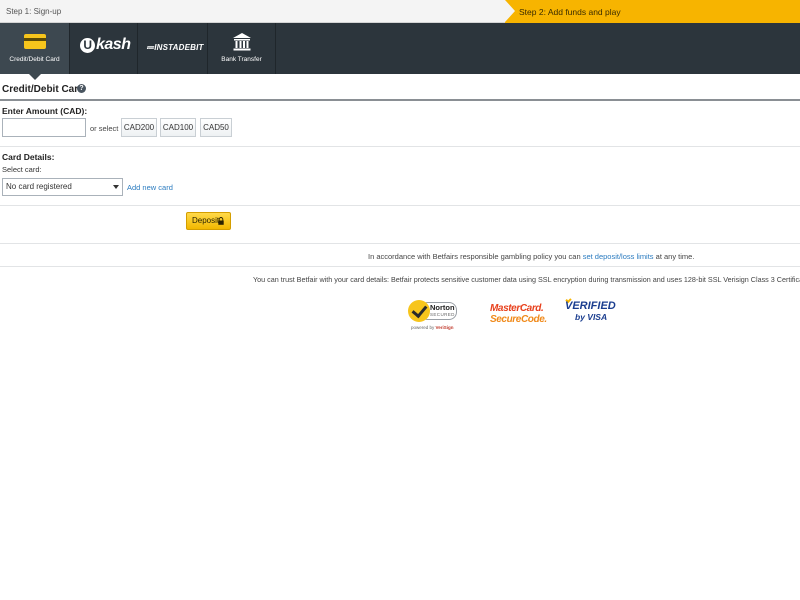  I want to click on card-select: No card registered, so click(62, 187).